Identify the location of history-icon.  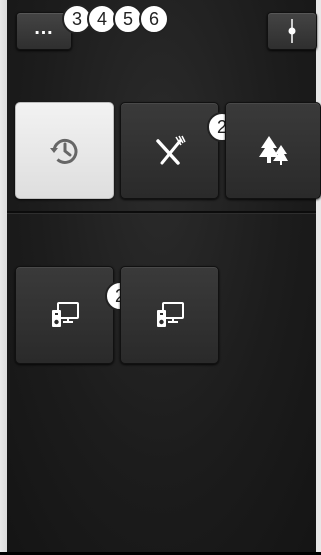
(63, 151).